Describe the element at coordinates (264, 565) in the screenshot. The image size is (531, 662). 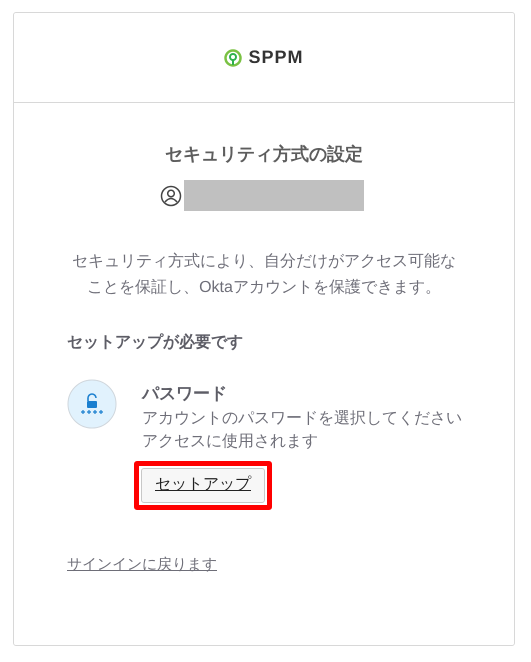
I see `back-link: サインインに戻ります` at that location.